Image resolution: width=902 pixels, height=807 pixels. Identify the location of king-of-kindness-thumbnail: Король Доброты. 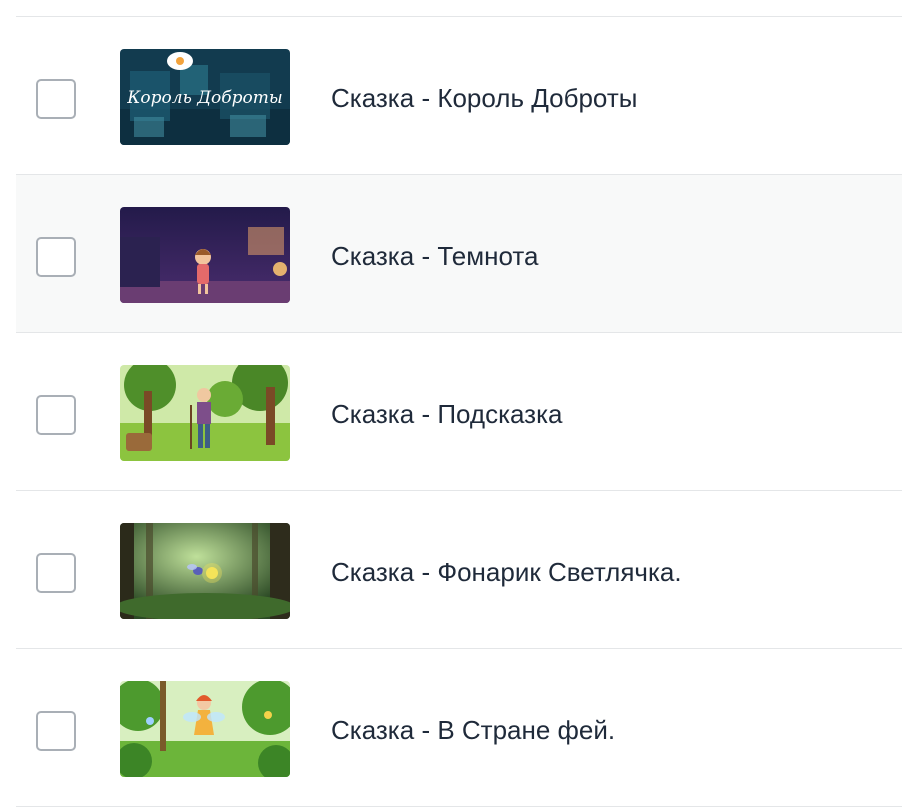
(205, 97).